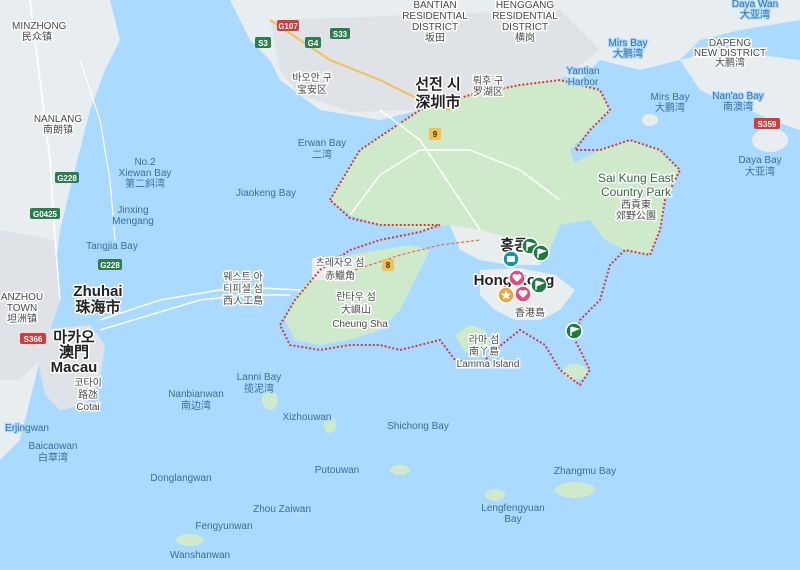 Image resolution: width=800 pixels, height=570 pixels. Describe the element at coordinates (37, 36) in the screenshot. I see `label-minzhong-cn: 民众镇` at that location.